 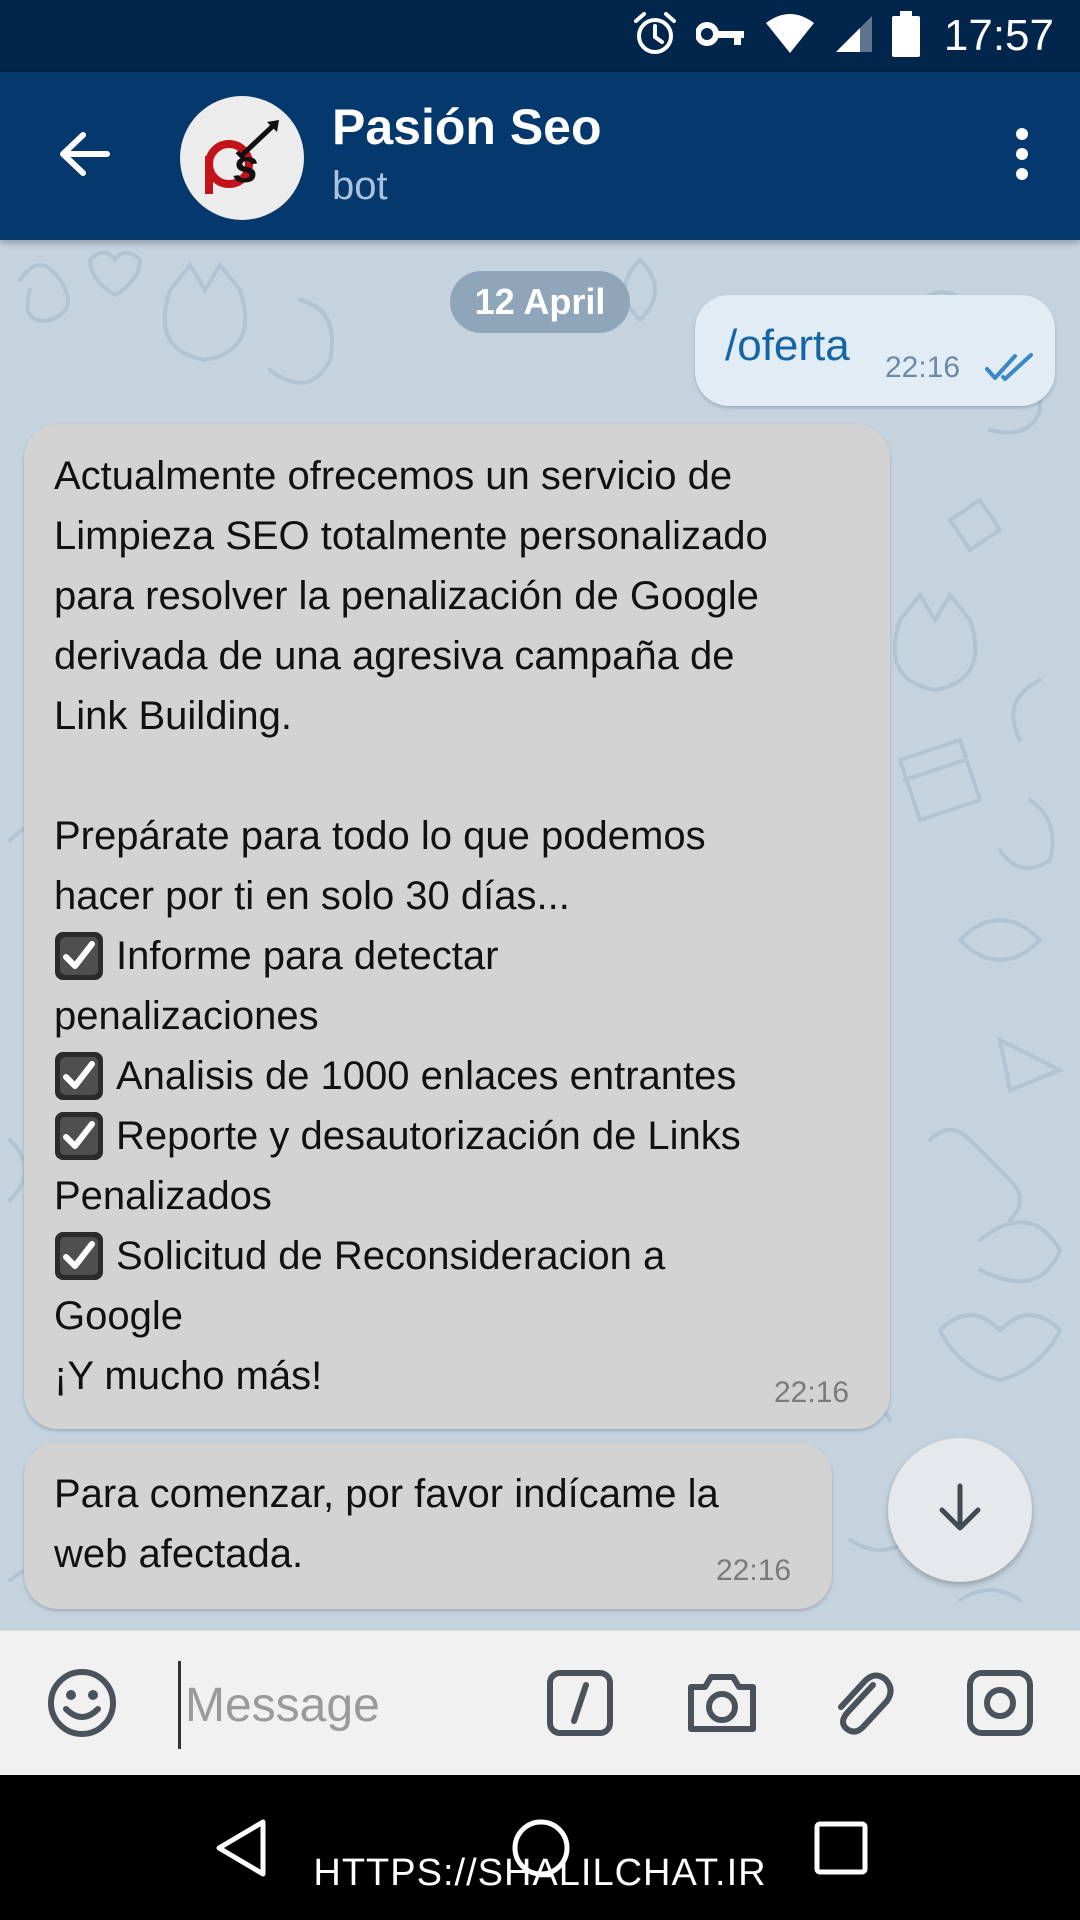 What do you see at coordinates (540, 302) in the screenshot?
I see `date-chip: 12 April` at bounding box center [540, 302].